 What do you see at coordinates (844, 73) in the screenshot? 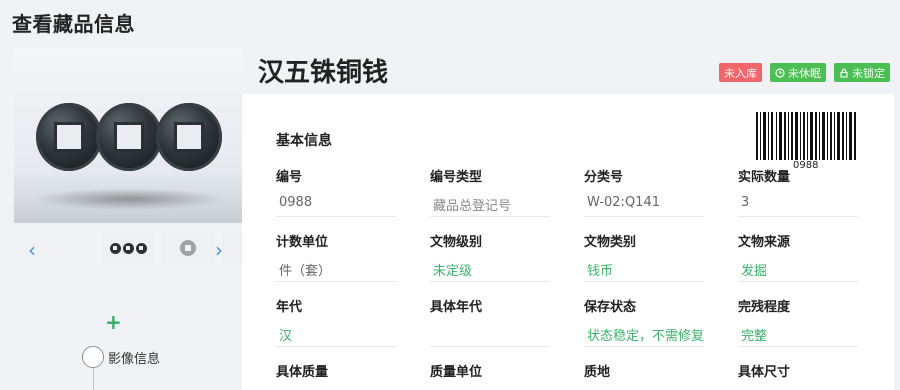
I see `lock-icon` at bounding box center [844, 73].